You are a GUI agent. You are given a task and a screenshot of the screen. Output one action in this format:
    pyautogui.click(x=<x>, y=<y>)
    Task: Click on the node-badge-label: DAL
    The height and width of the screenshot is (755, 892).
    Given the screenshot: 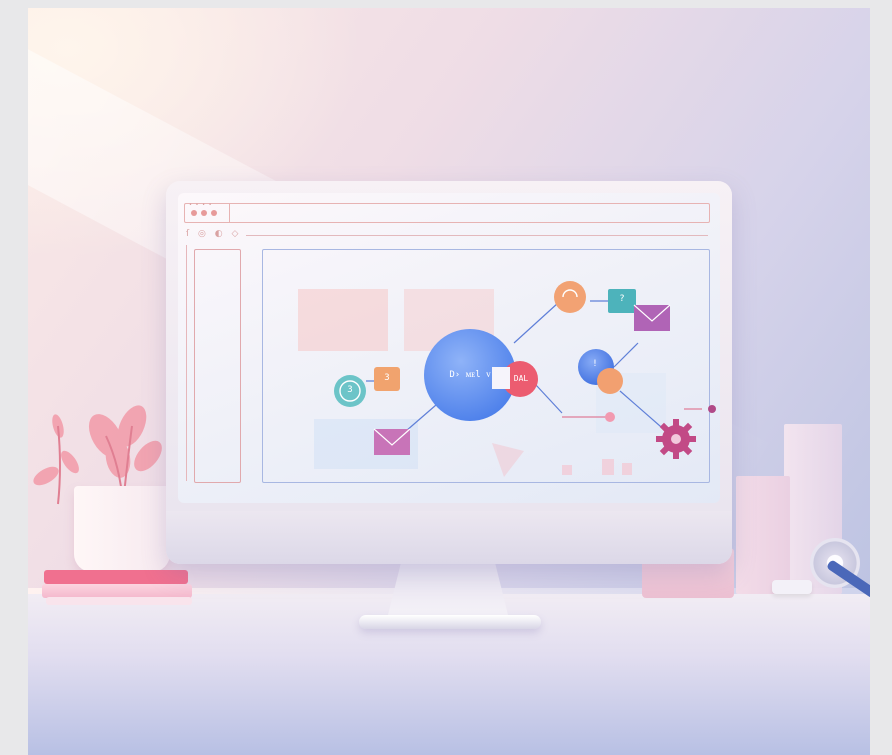 What is the action you would take?
    pyautogui.click(x=521, y=378)
    